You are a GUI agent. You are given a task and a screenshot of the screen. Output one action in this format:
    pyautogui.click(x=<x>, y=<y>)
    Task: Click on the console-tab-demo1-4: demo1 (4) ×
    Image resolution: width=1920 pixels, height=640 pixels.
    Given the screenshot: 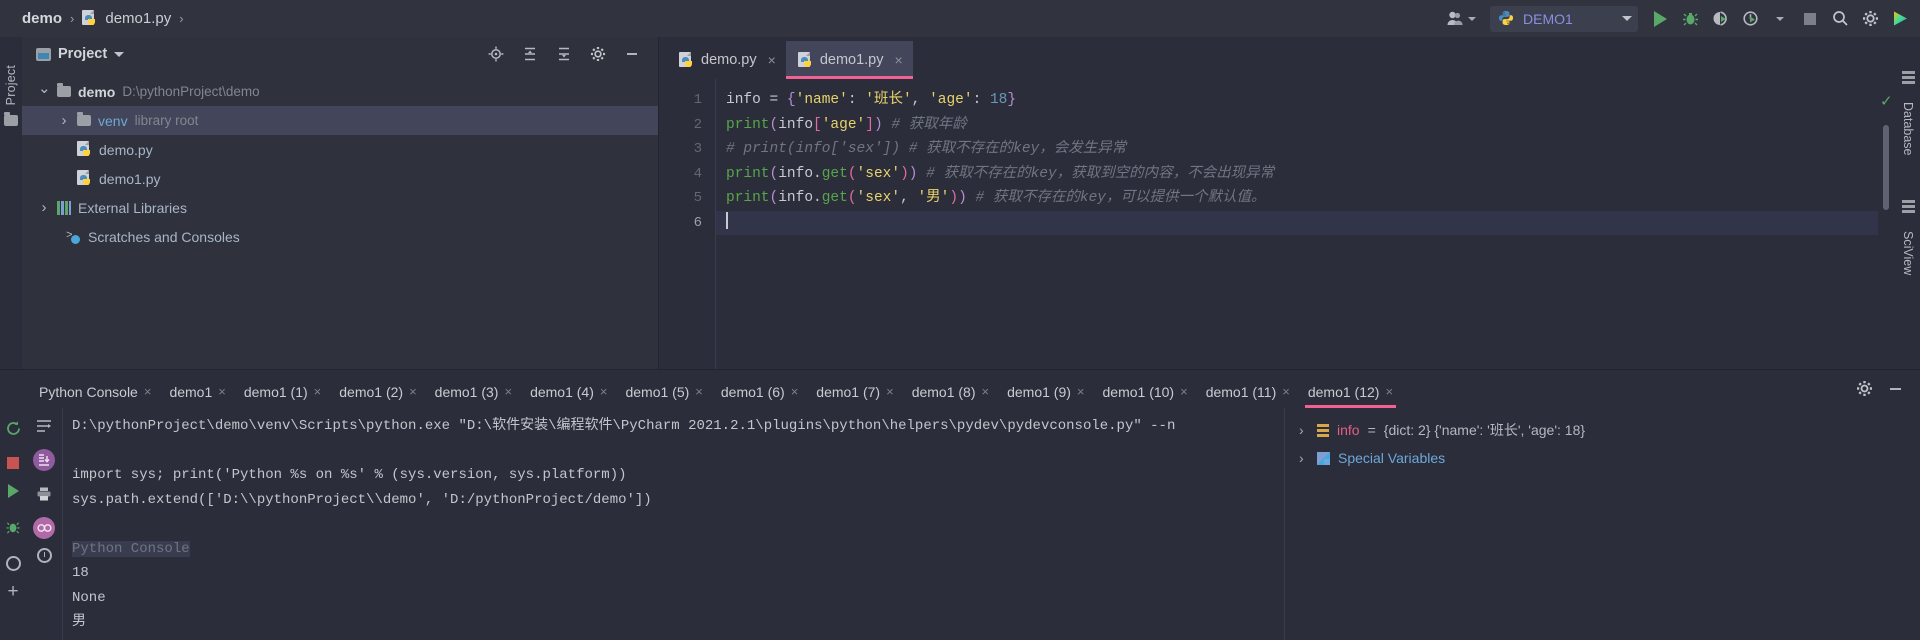 What is the action you would take?
    pyautogui.click(x=568, y=391)
    